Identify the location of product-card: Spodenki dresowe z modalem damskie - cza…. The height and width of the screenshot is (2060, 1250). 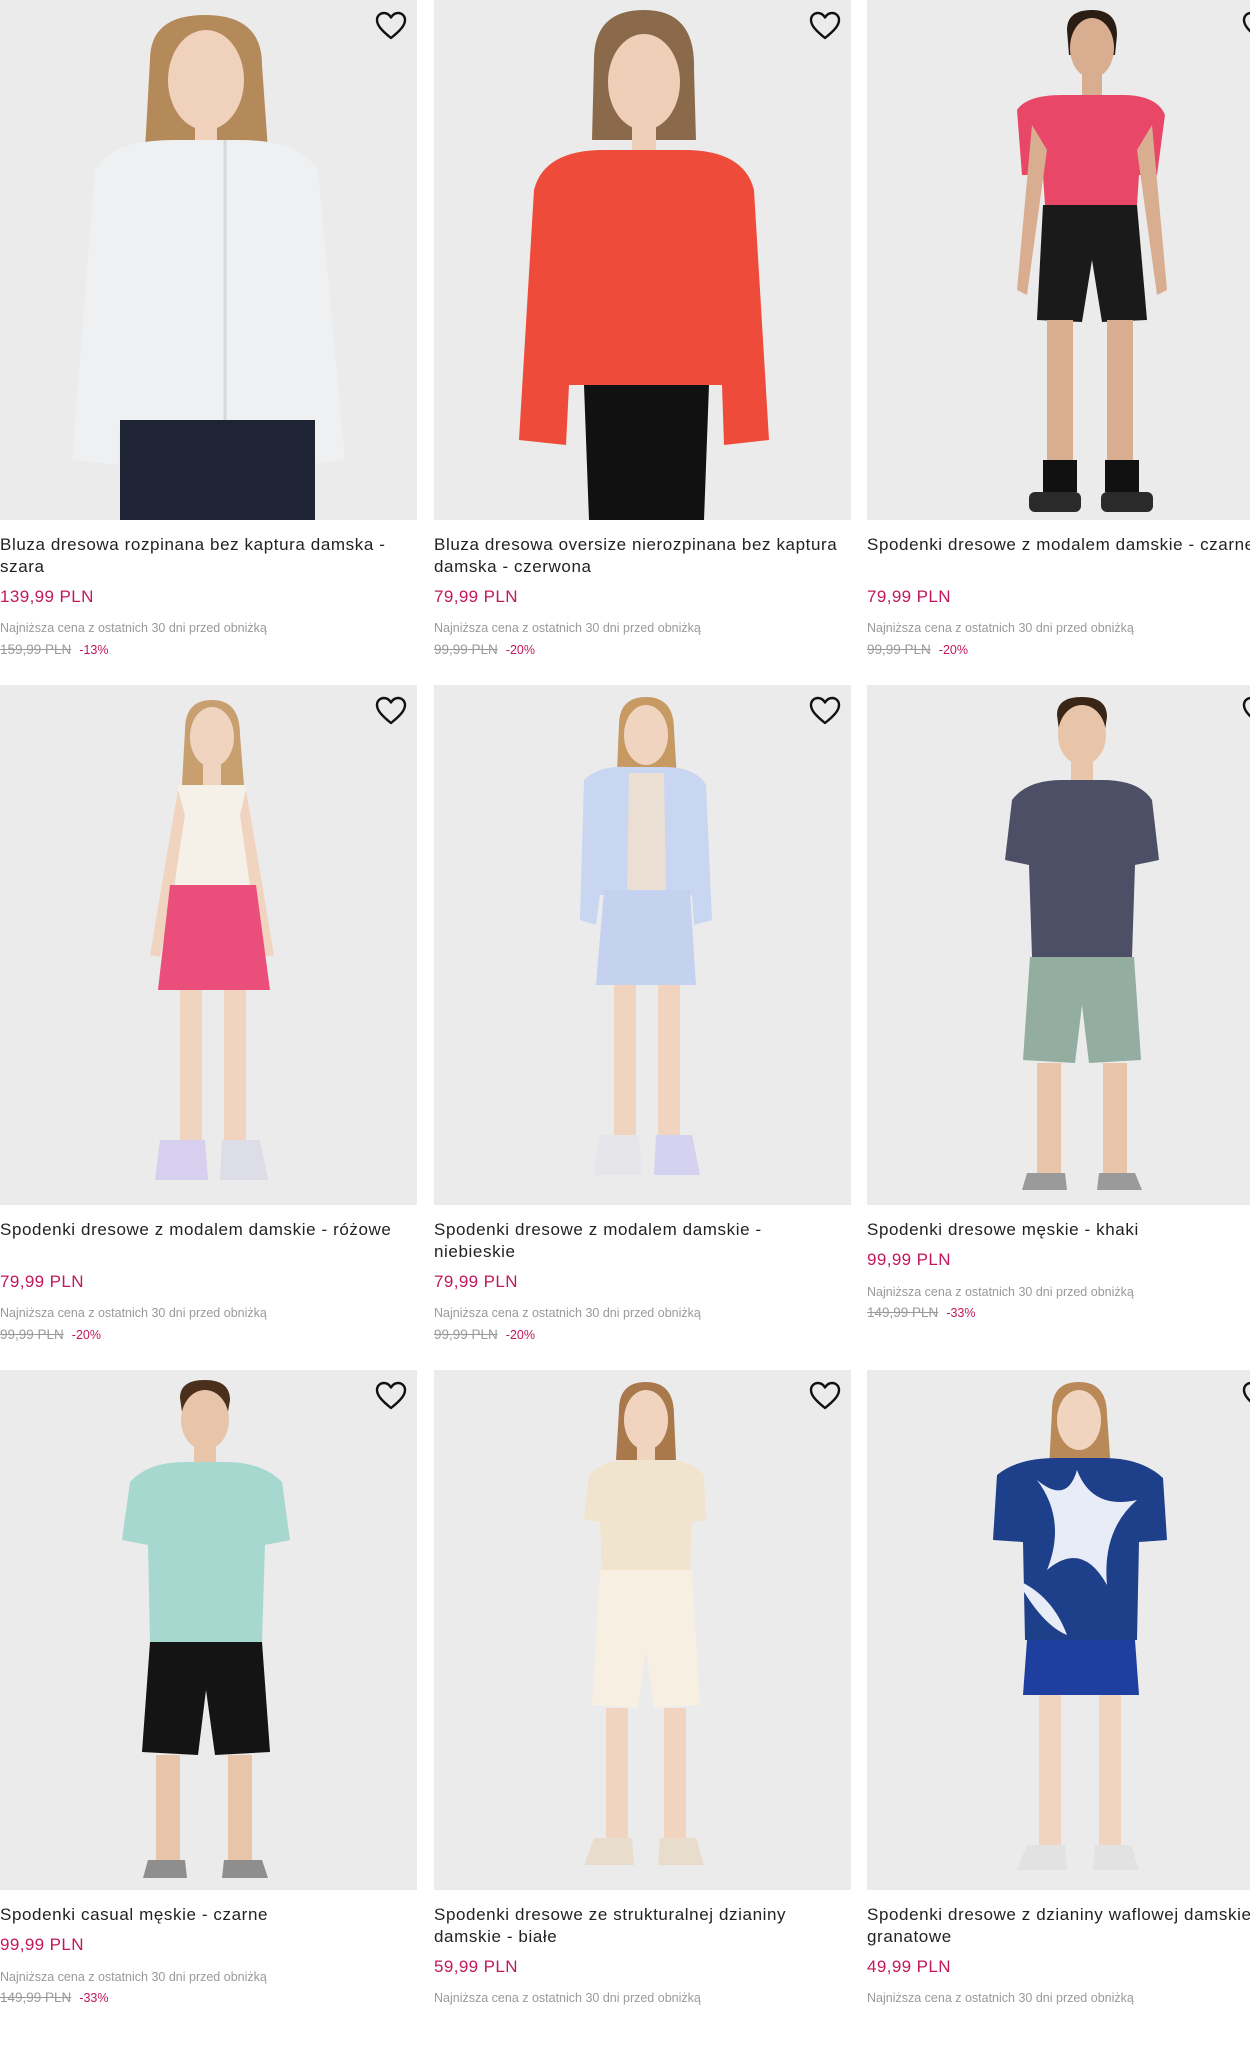
(1058, 345).